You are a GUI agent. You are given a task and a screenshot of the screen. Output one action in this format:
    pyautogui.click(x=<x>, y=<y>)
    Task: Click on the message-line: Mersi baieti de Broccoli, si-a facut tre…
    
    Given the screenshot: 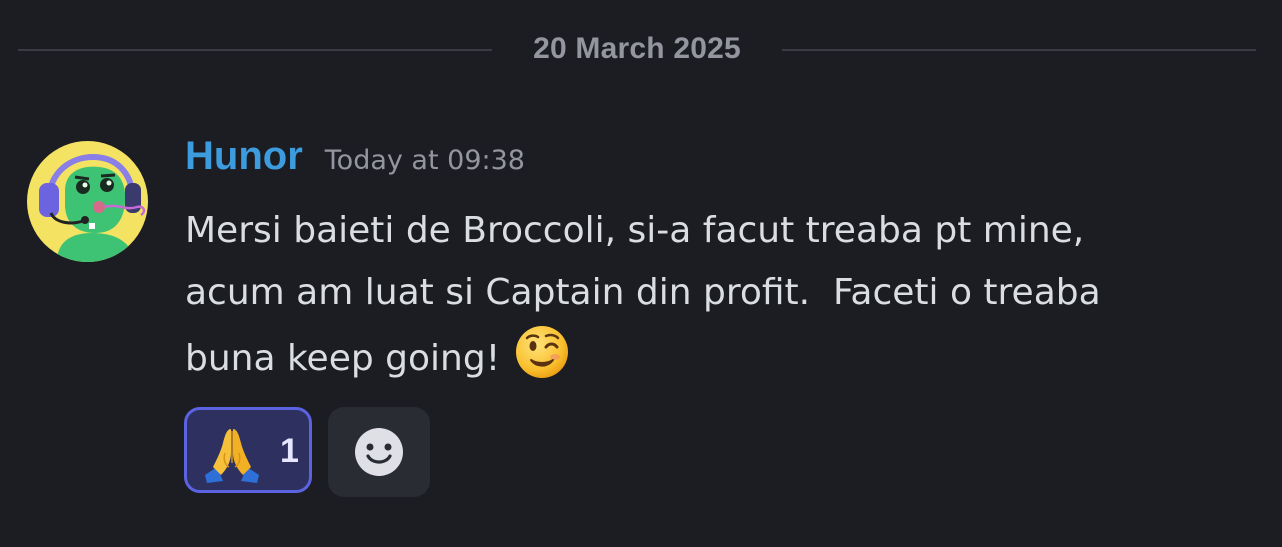 What is the action you would take?
    pyautogui.click(x=635, y=230)
    